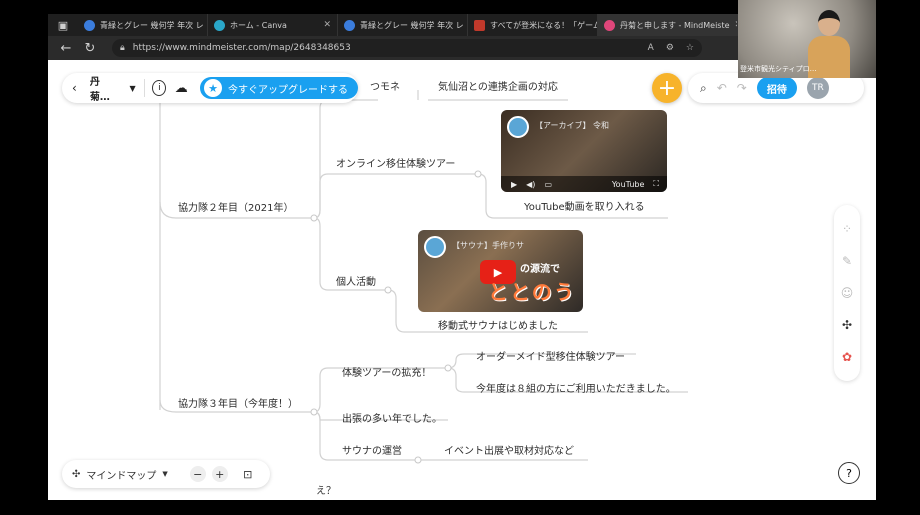 Image resolution: width=920 pixels, height=515 pixels. What do you see at coordinates (651, 48) in the screenshot?
I see `read-aloud-icon: A` at bounding box center [651, 48].